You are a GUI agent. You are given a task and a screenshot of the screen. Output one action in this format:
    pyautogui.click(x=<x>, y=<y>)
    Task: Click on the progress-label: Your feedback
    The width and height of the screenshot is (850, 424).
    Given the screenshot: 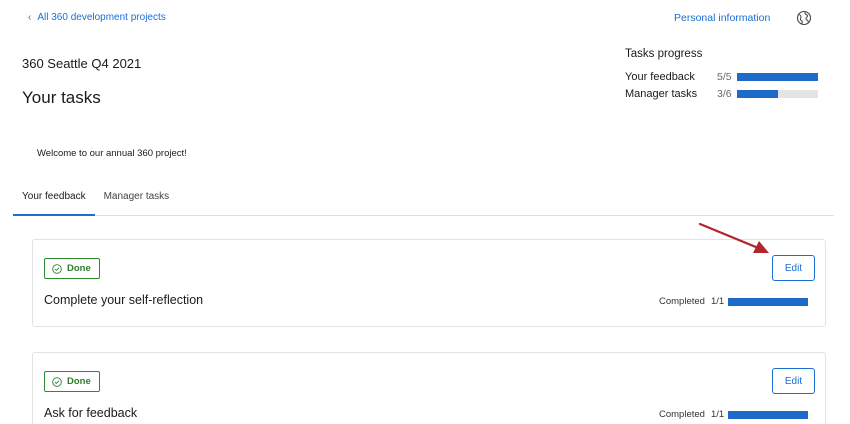 What is the action you would take?
    pyautogui.click(x=660, y=76)
    